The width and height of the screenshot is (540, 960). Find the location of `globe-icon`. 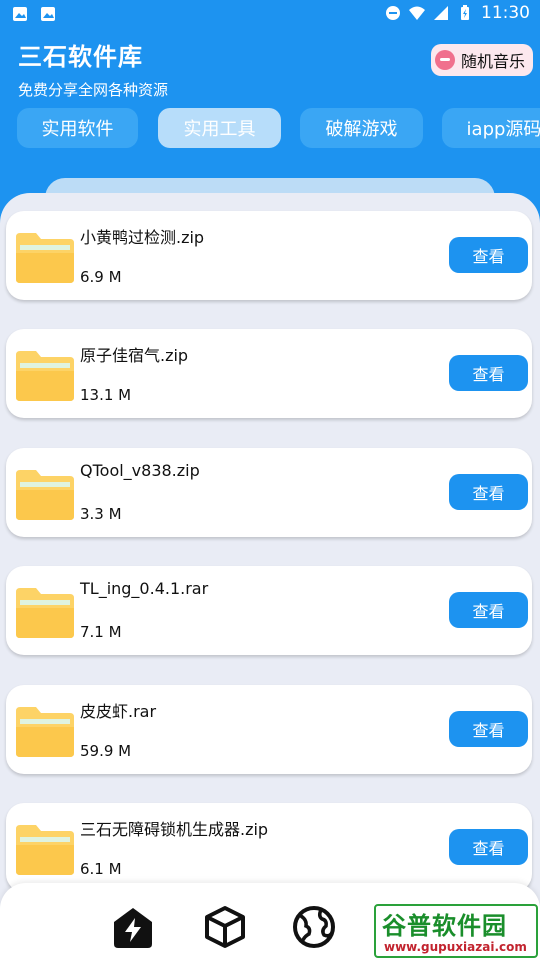

globe-icon is located at coordinates (314, 927).